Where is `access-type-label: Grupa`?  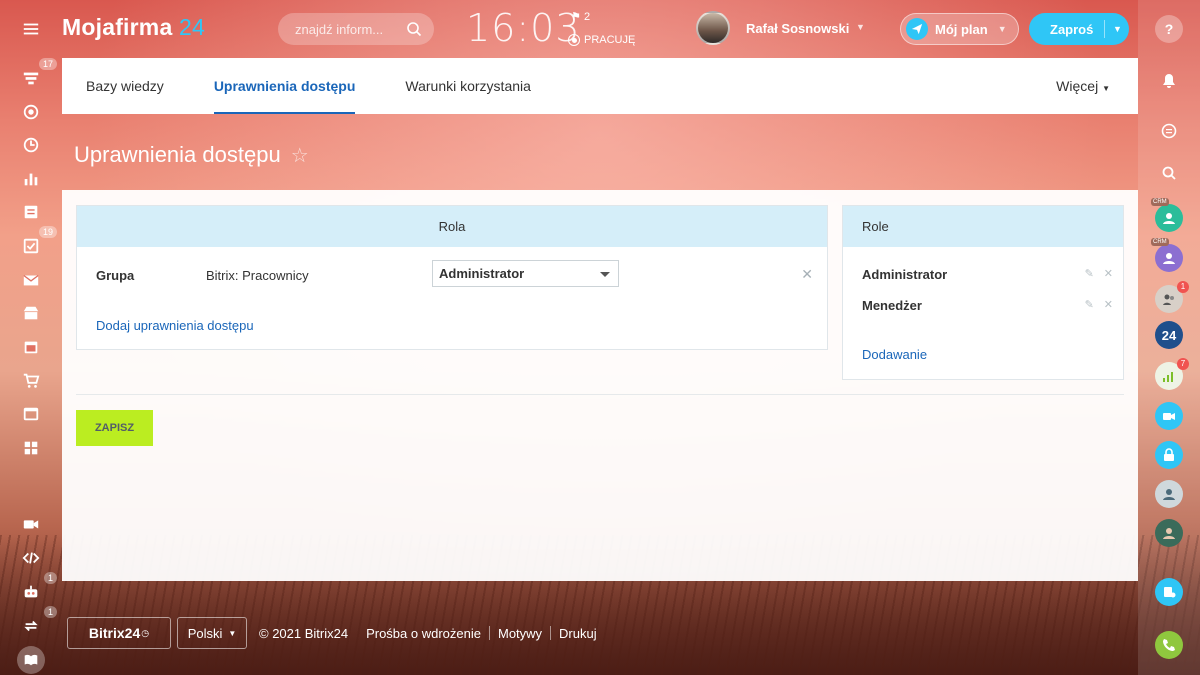
access-type-label: Grupa is located at coordinates (115, 275).